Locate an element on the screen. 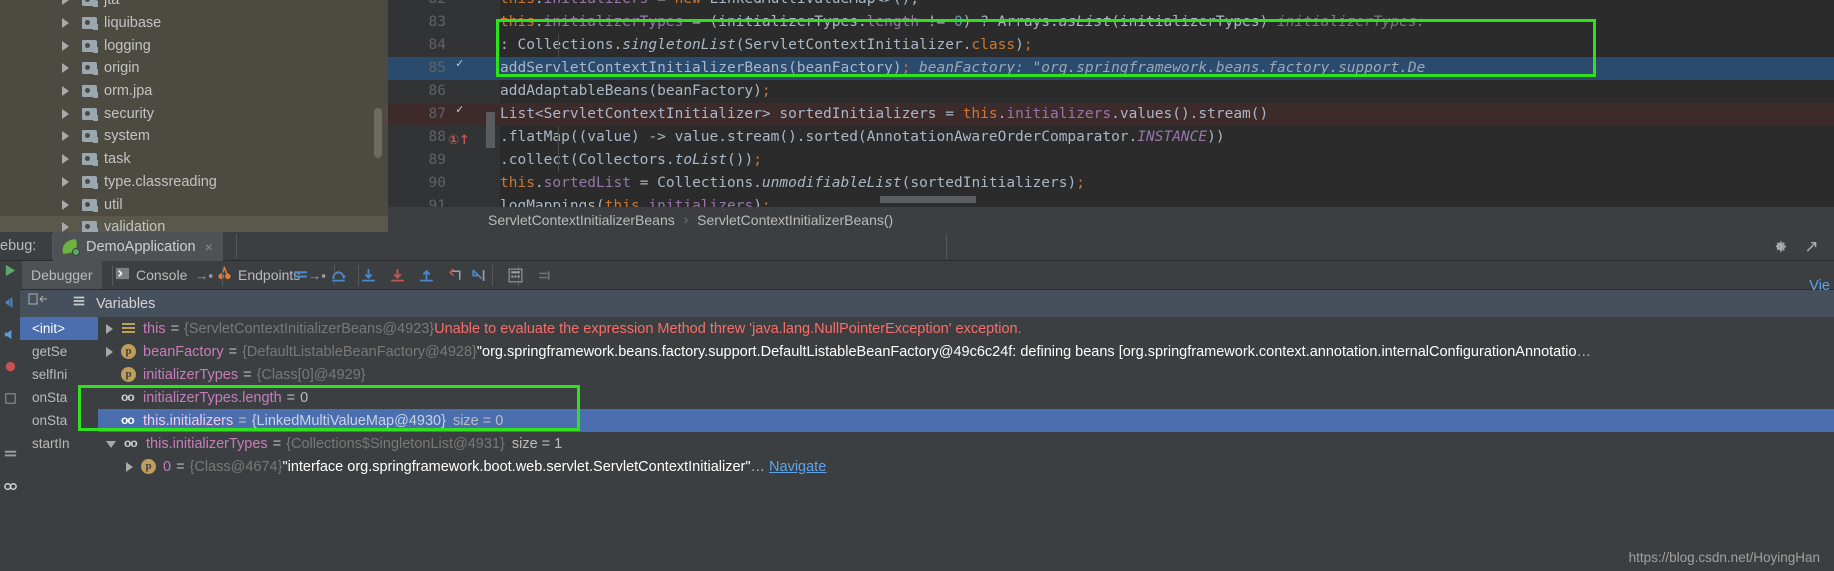 This screenshot has height=571, width=1834. show-execution-point-icon is located at coordinates (300, 275).